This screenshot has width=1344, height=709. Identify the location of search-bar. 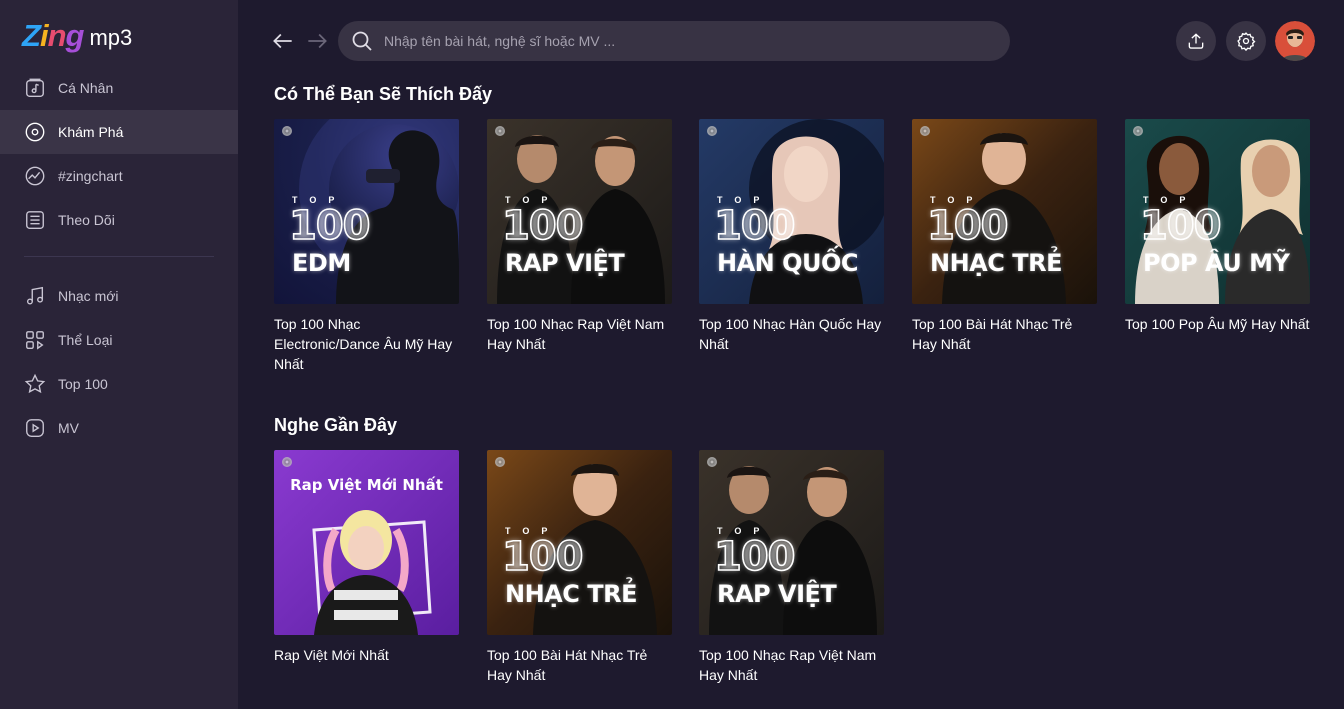
(674, 41).